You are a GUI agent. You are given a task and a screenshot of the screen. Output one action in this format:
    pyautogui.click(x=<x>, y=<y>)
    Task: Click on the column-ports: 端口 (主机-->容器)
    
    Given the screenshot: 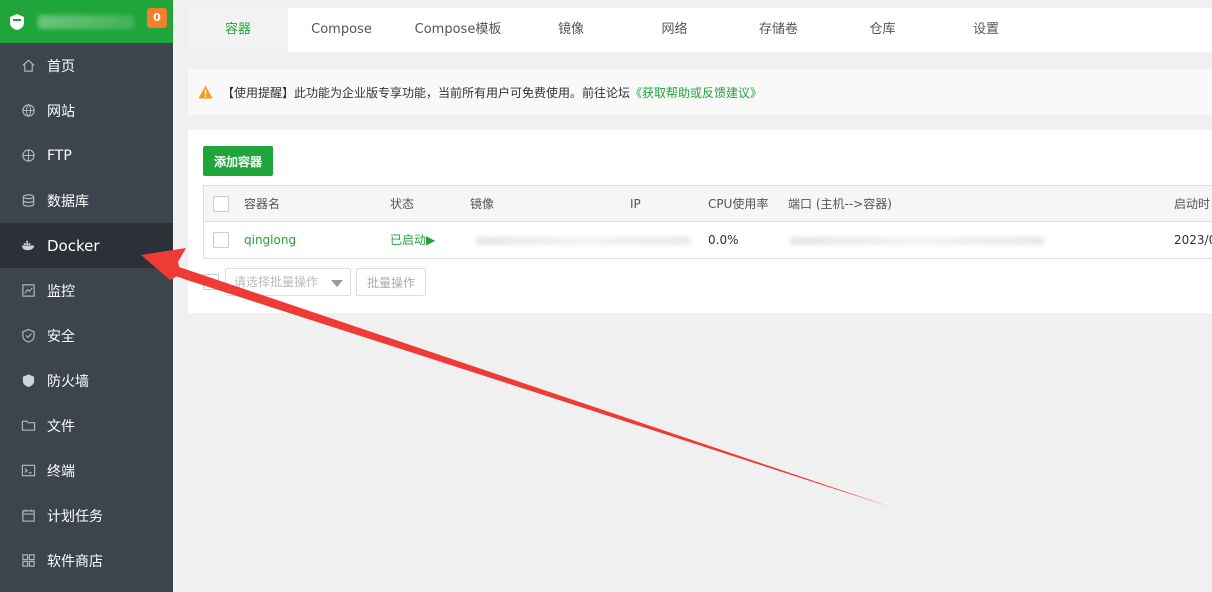 What is the action you would take?
    pyautogui.click(x=840, y=204)
    